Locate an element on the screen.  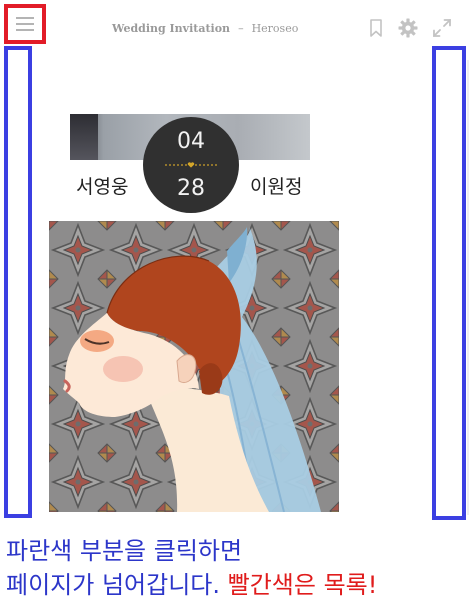
caption-line-2: 페이지가 넘어갑니다. 빨간색은 목록! is located at coordinates (191, 585).